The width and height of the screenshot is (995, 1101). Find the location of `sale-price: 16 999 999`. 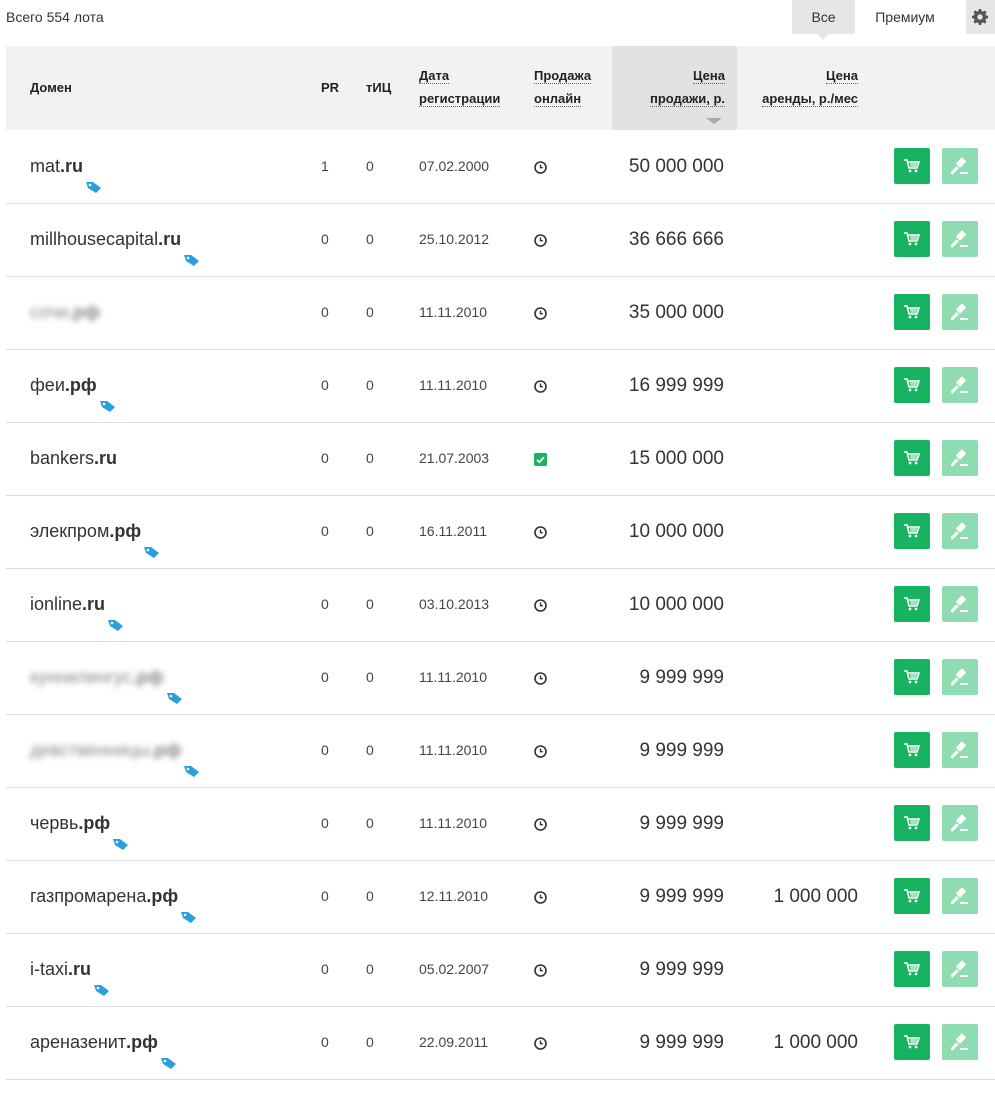

sale-price: 16 999 999 is located at coordinates (676, 385).